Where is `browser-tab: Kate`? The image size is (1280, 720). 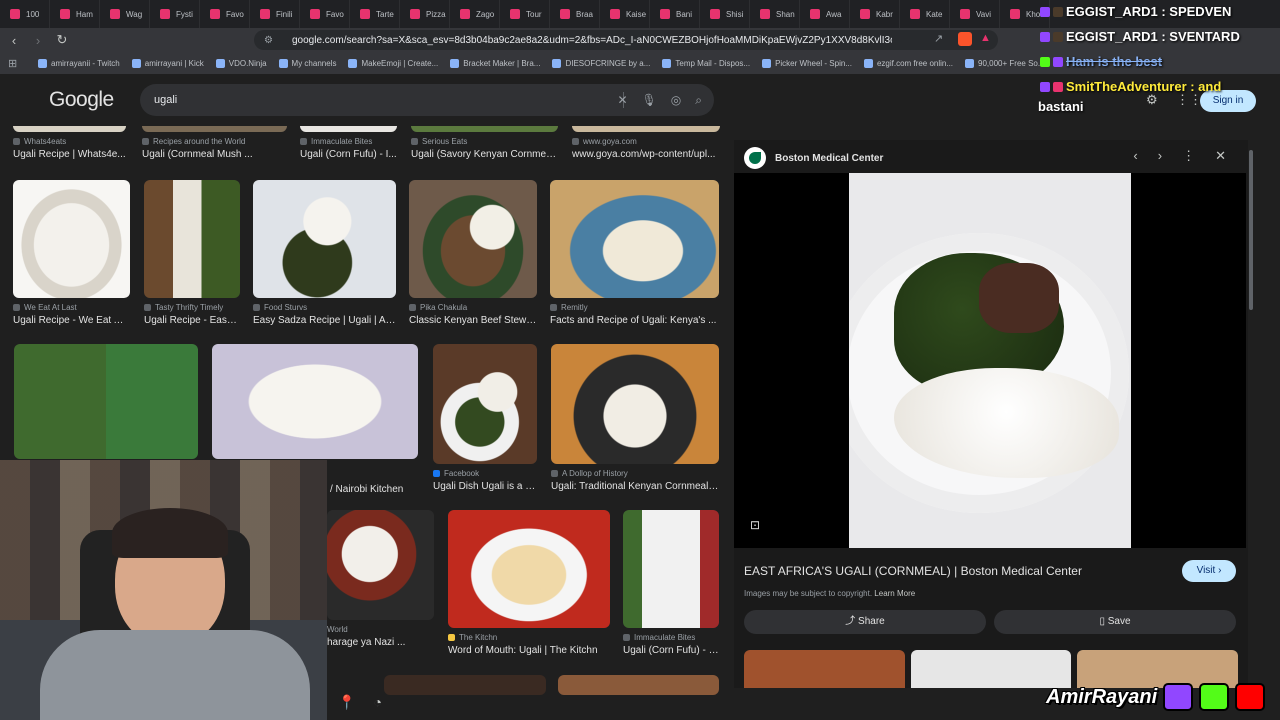 browser-tab: Kate is located at coordinates (925, 14).